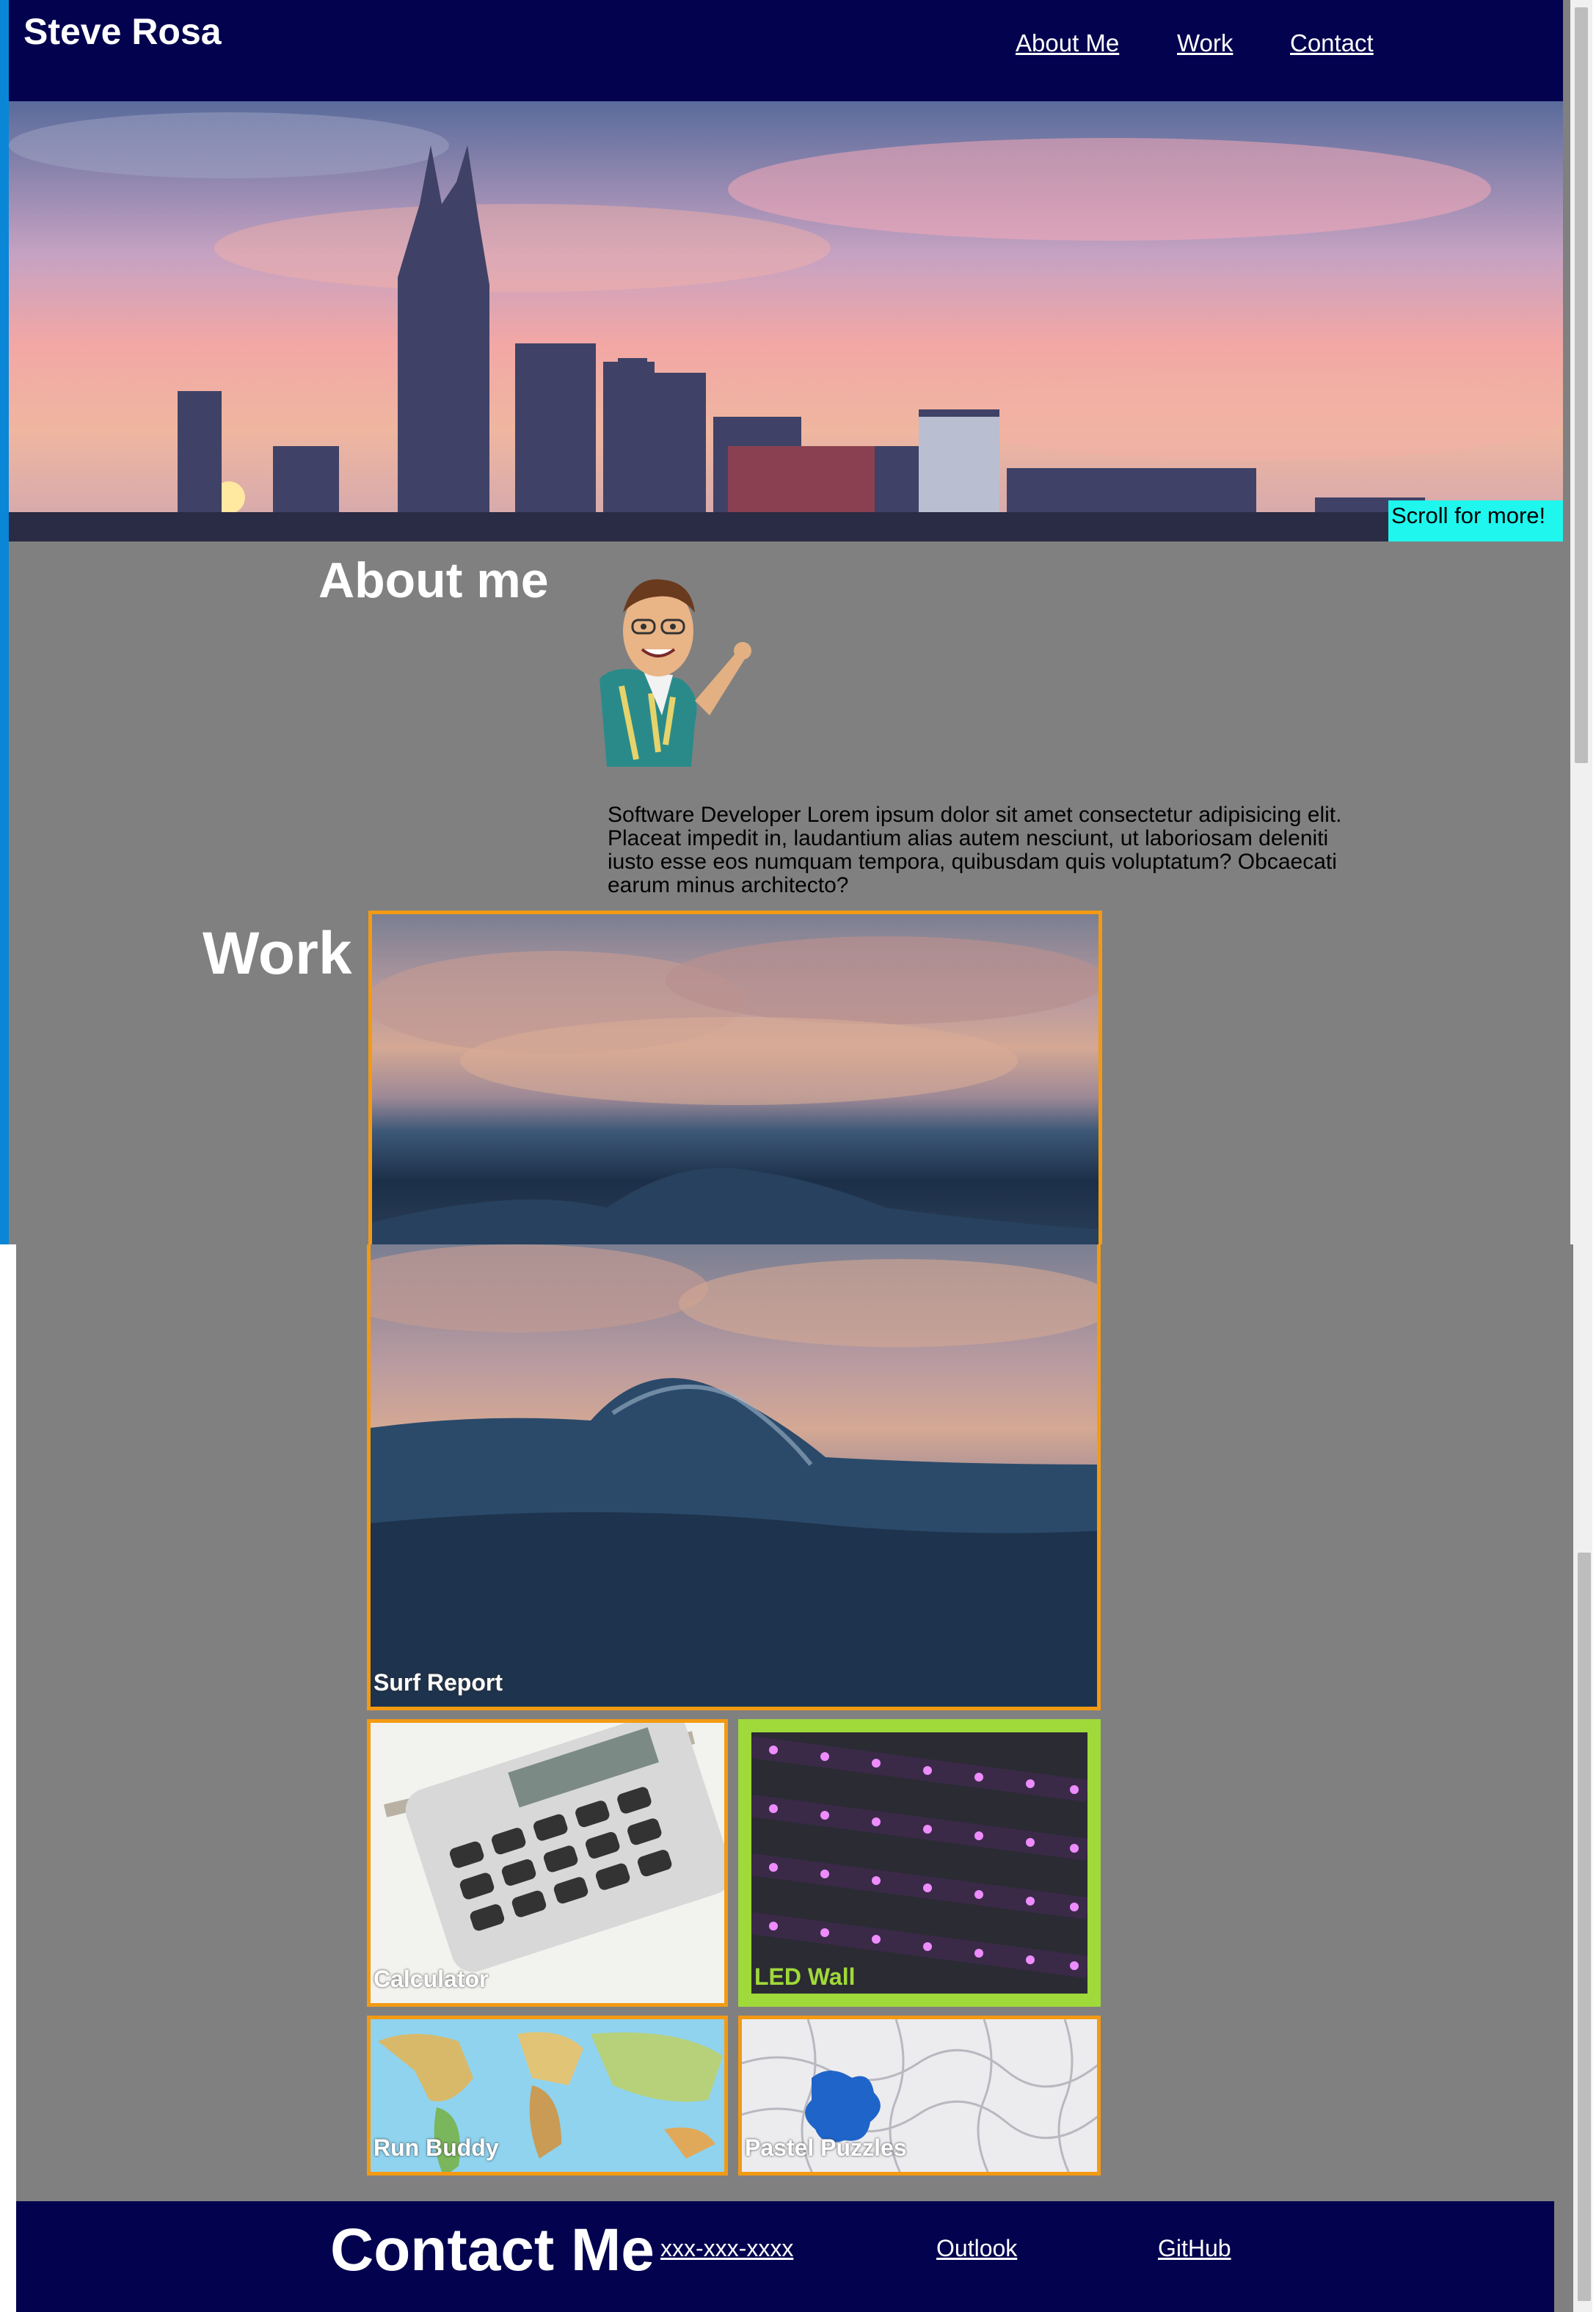 The width and height of the screenshot is (1596, 2312). Describe the element at coordinates (433, 580) in the screenshot. I see `about-heading: About me` at that location.